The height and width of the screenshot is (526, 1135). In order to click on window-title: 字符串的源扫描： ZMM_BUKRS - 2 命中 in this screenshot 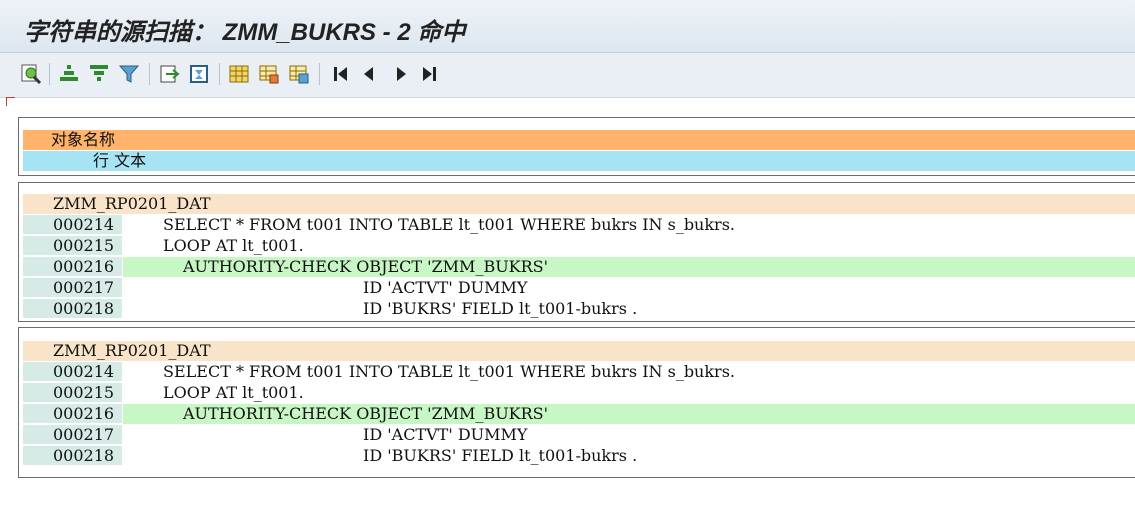, I will do `click(245, 32)`.